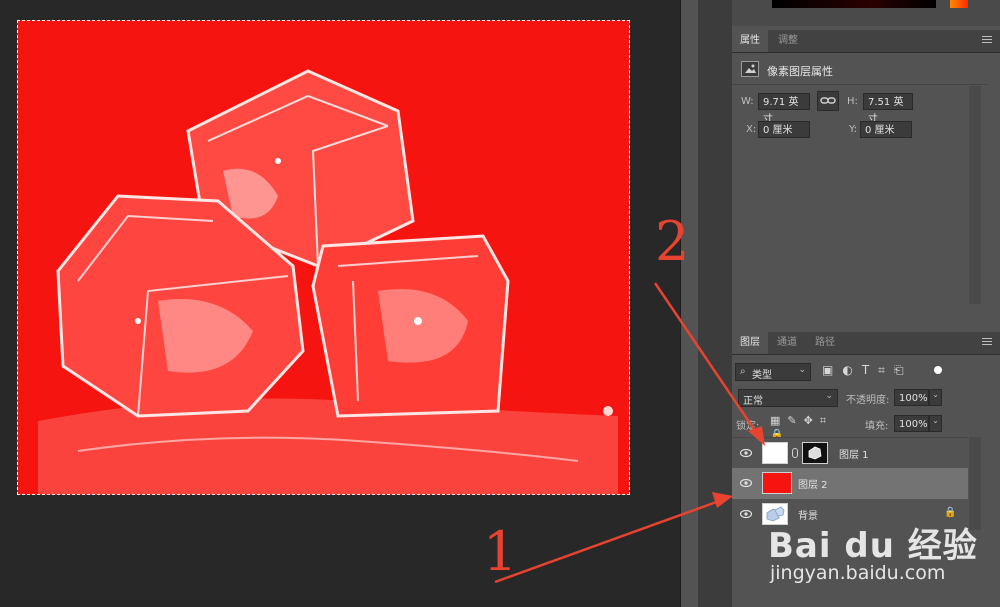 The height and width of the screenshot is (607, 1000). I want to click on baidu-jingyan-watermark-url: jingyan.baidu.com, so click(858, 573).